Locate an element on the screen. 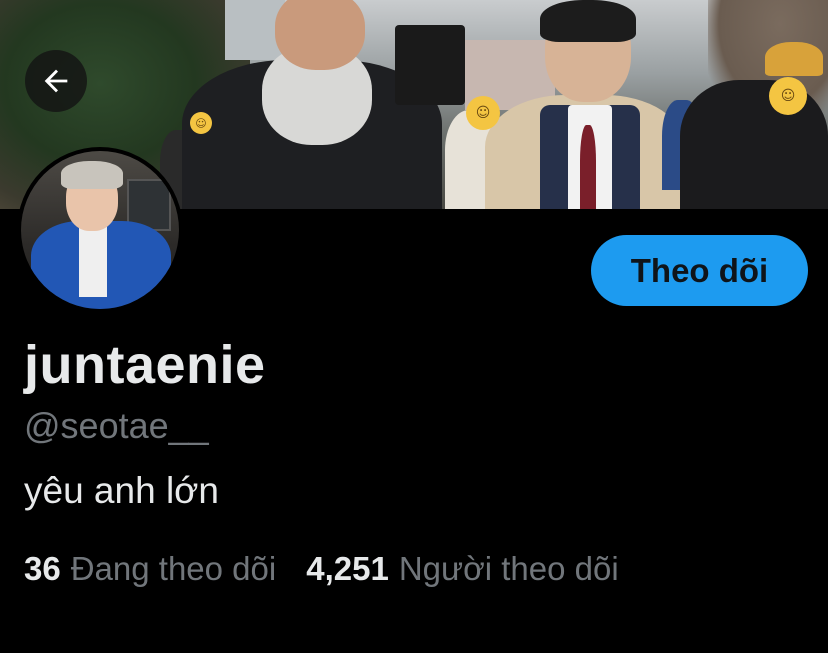  follow-button: Theo dõi is located at coordinates (699, 270).